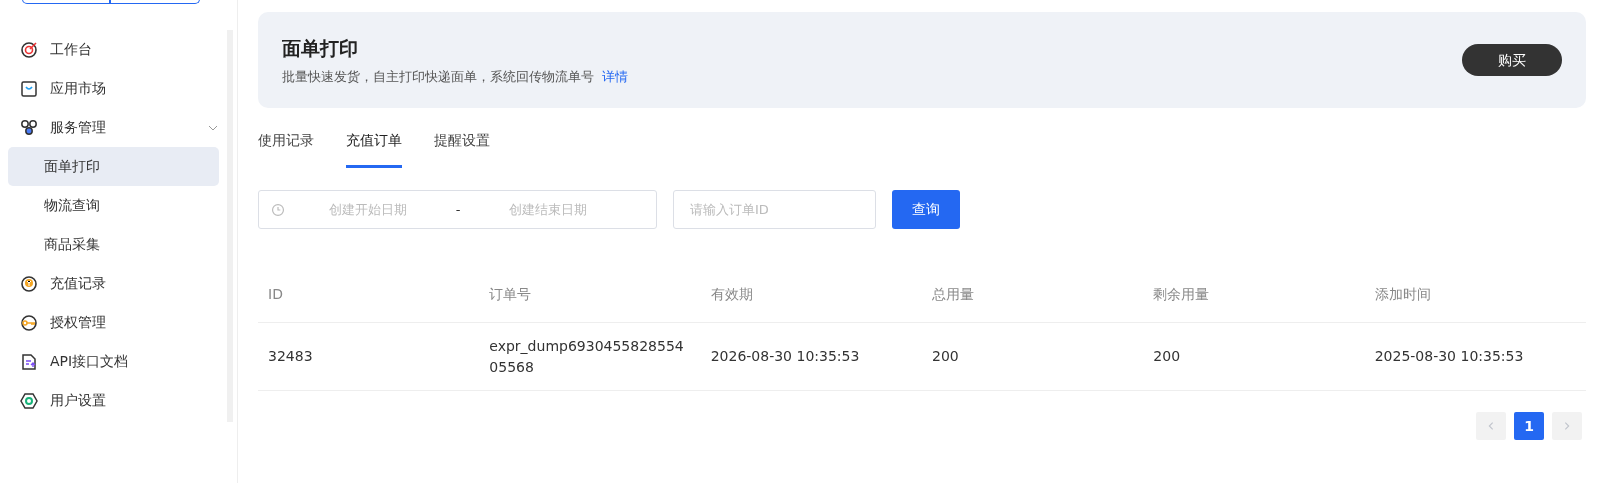 The width and height of the screenshot is (1604, 483). Describe the element at coordinates (1254, 295) in the screenshot. I see `column-header: 剩余用量` at that location.